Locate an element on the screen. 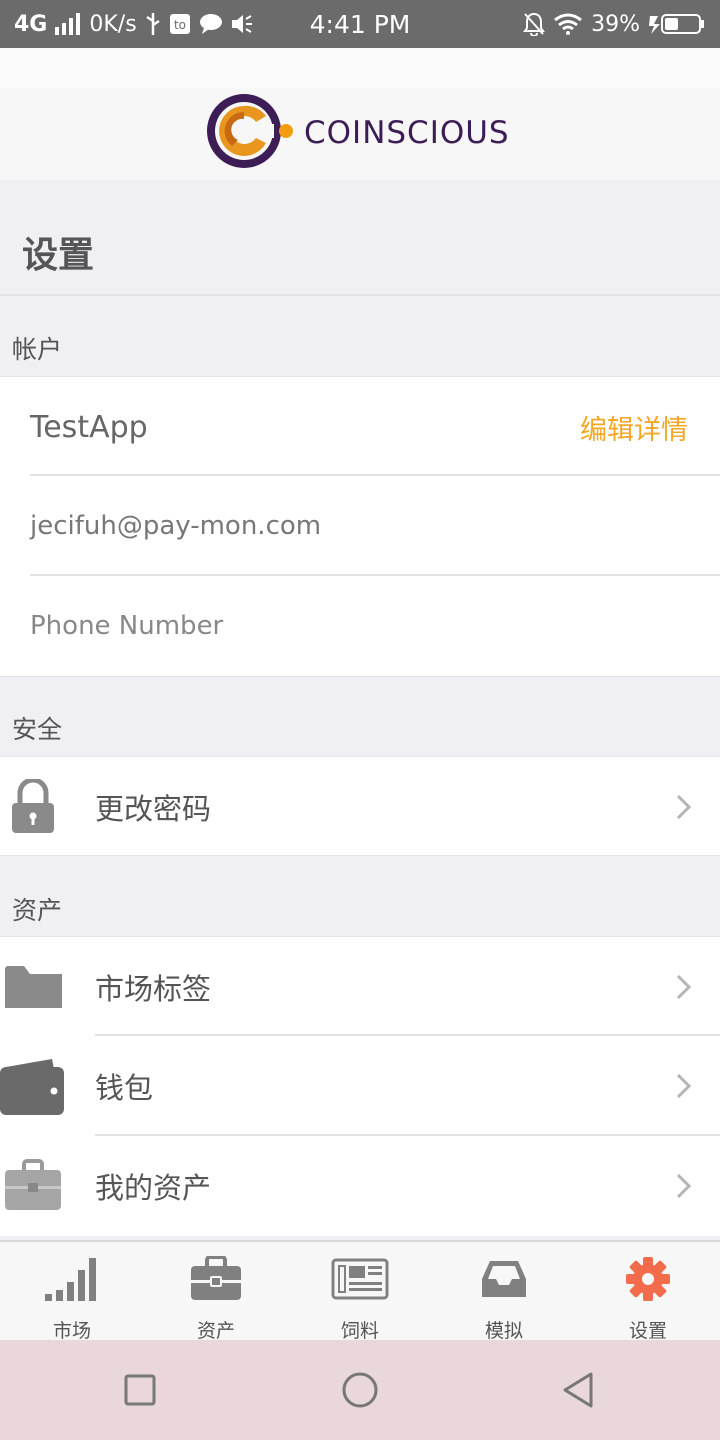 The width and height of the screenshot is (720, 1440). svg-text: to is located at coordinates (180, 25).